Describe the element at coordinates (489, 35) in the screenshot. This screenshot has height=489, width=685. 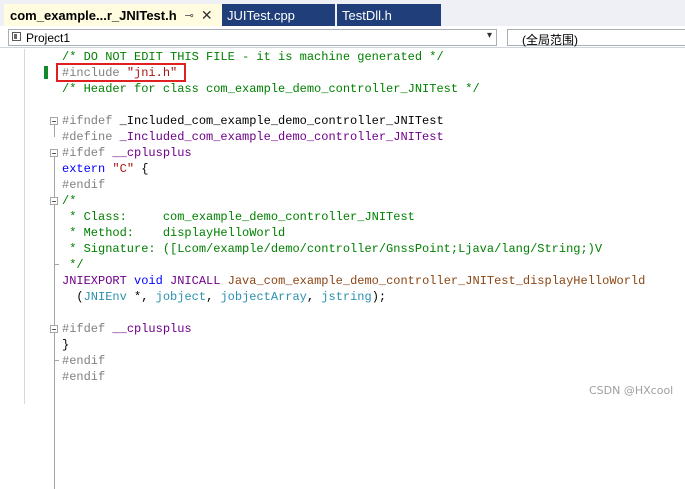
I see `chevron-down-icon: ▾` at that location.